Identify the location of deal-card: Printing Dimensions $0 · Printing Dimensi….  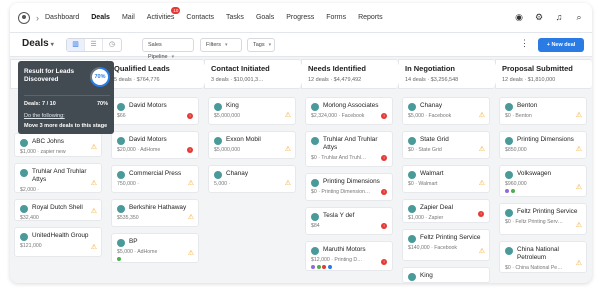
(349, 187).